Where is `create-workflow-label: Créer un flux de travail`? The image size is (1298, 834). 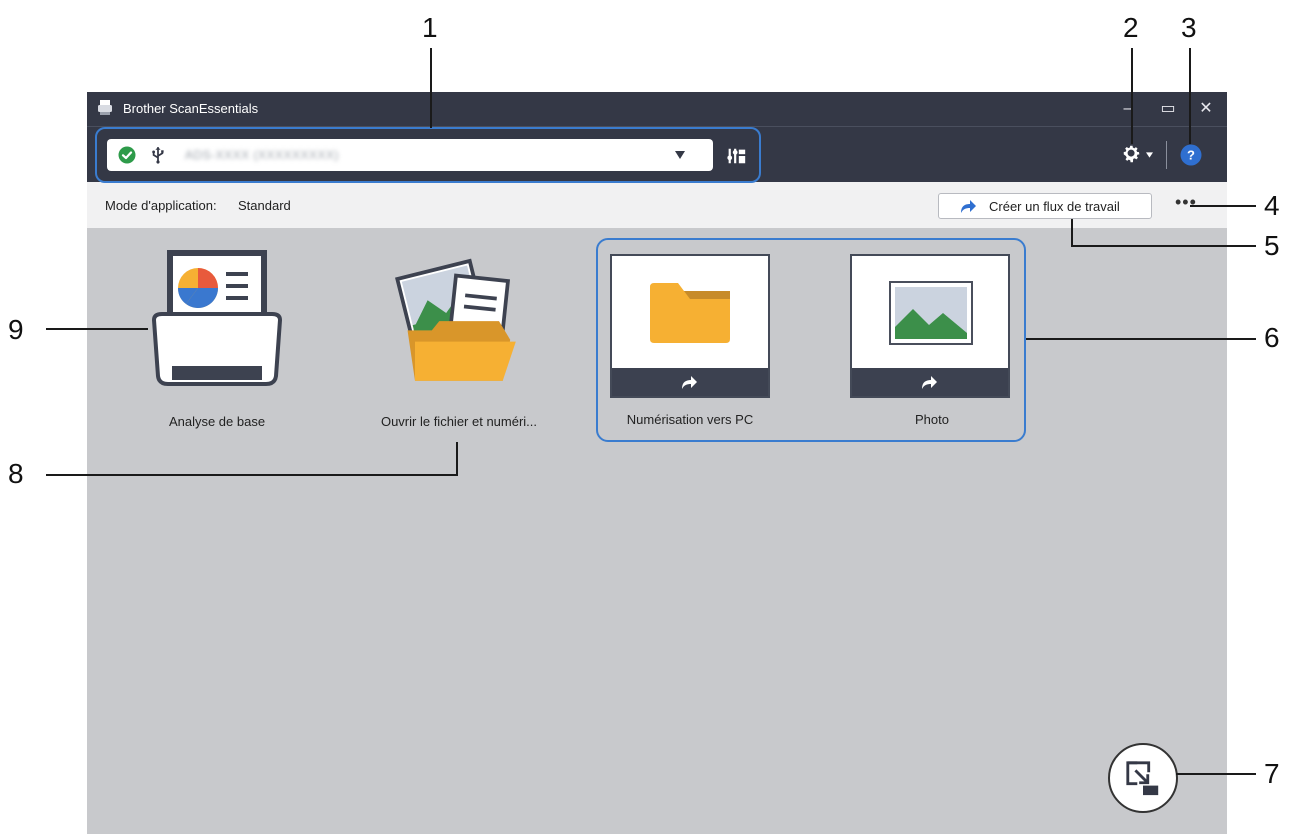
create-workflow-label: Créer un flux de travail is located at coordinates (1054, 206).